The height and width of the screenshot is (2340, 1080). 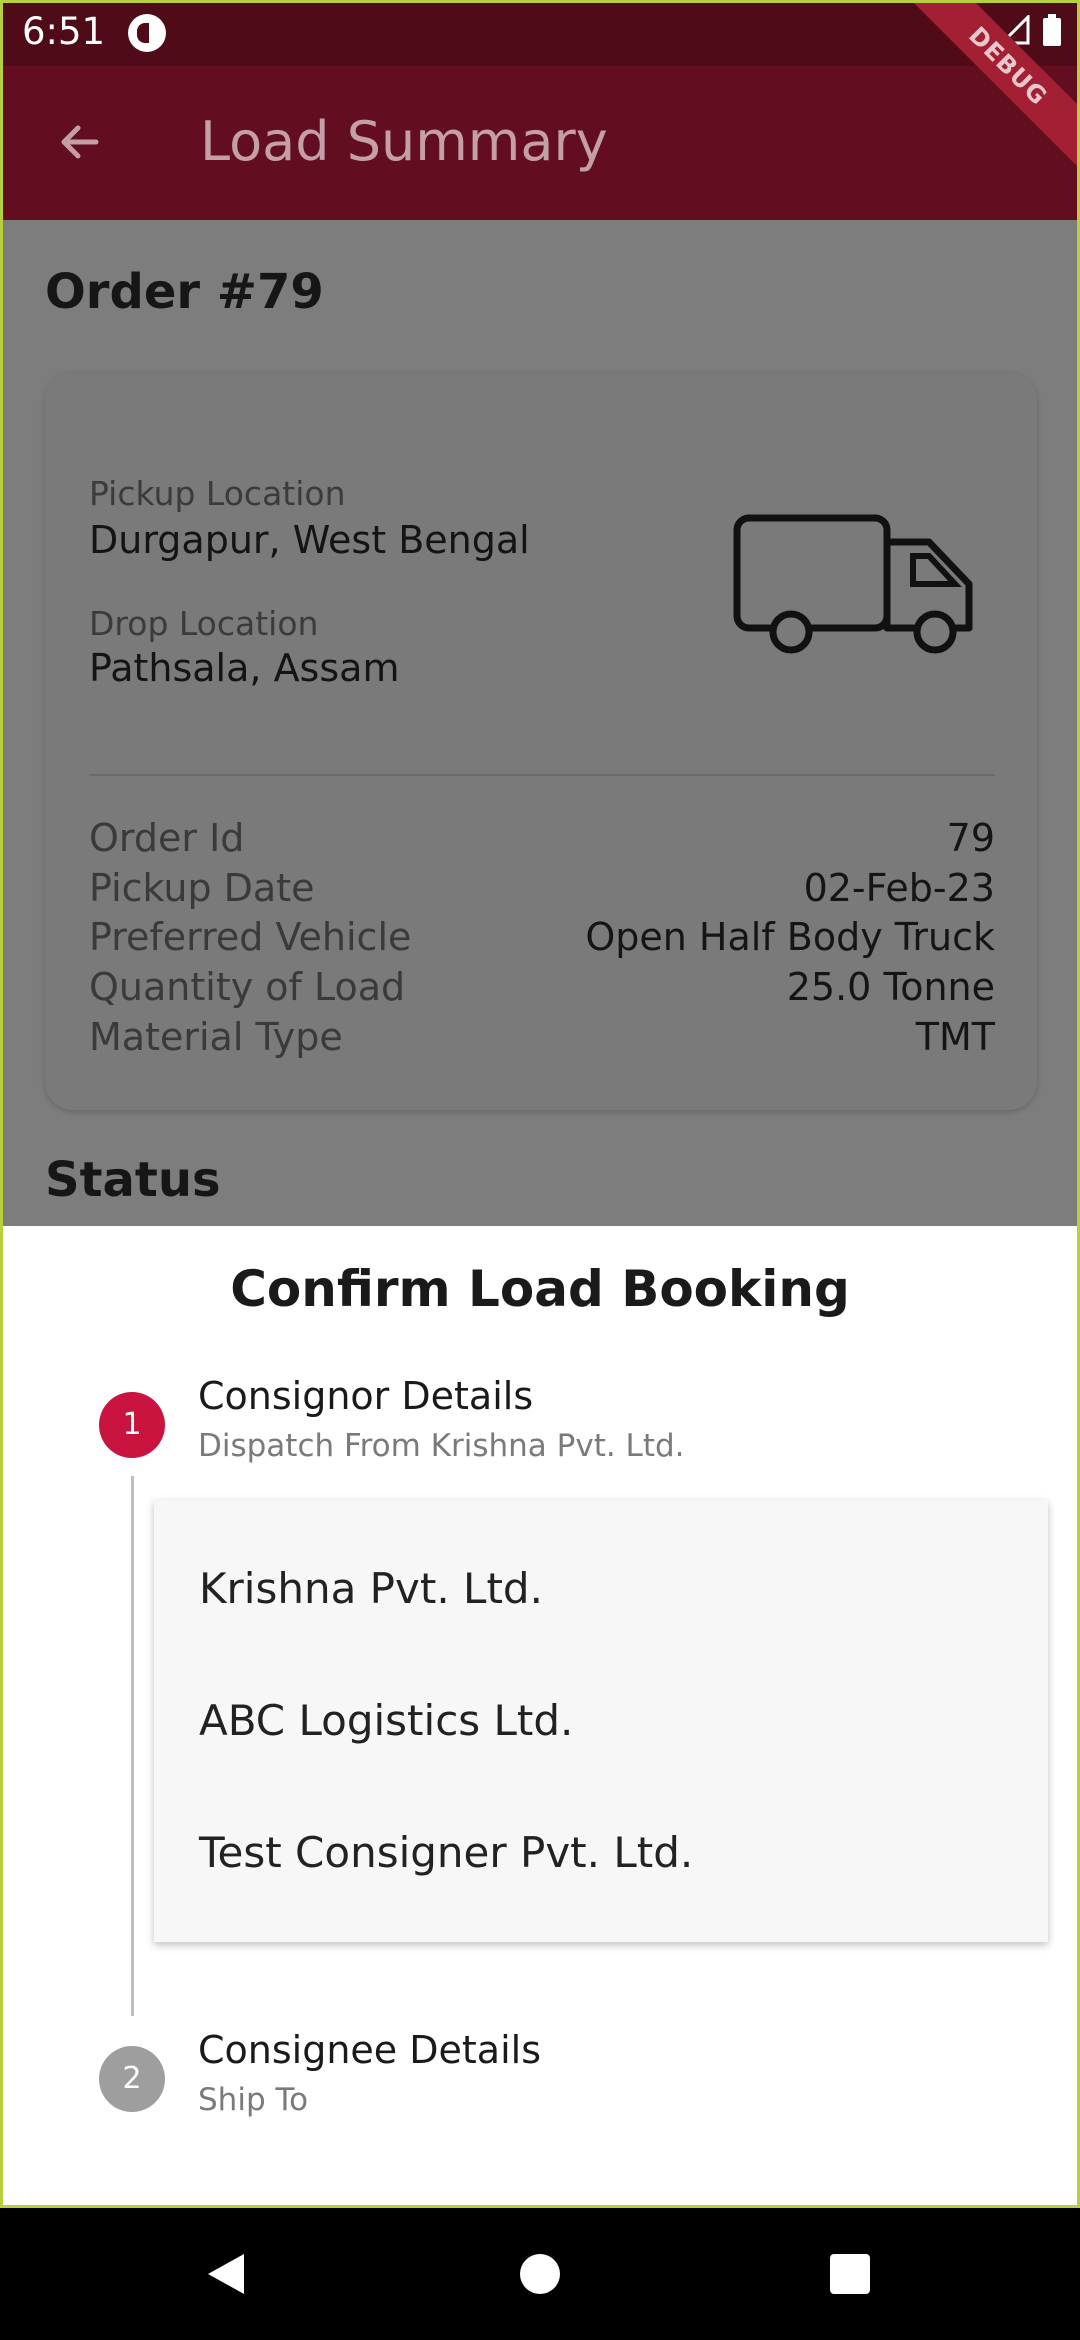 What do you see at coordinates (216, 1037) in the screenshot?
I see `detail-label: Material Type` at bounding box center [216, 1037].